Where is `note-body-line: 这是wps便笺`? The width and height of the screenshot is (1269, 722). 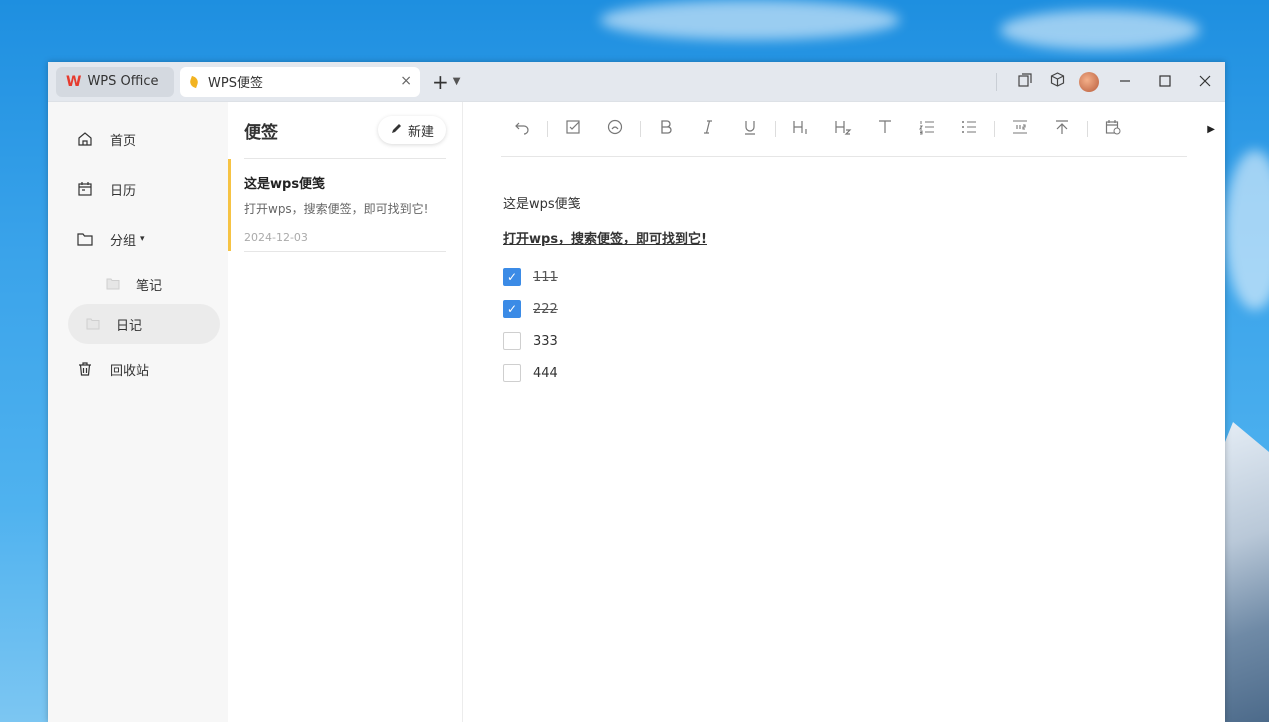
note-body-line: 这是wps便笺 is located at coordinates (542, 204).